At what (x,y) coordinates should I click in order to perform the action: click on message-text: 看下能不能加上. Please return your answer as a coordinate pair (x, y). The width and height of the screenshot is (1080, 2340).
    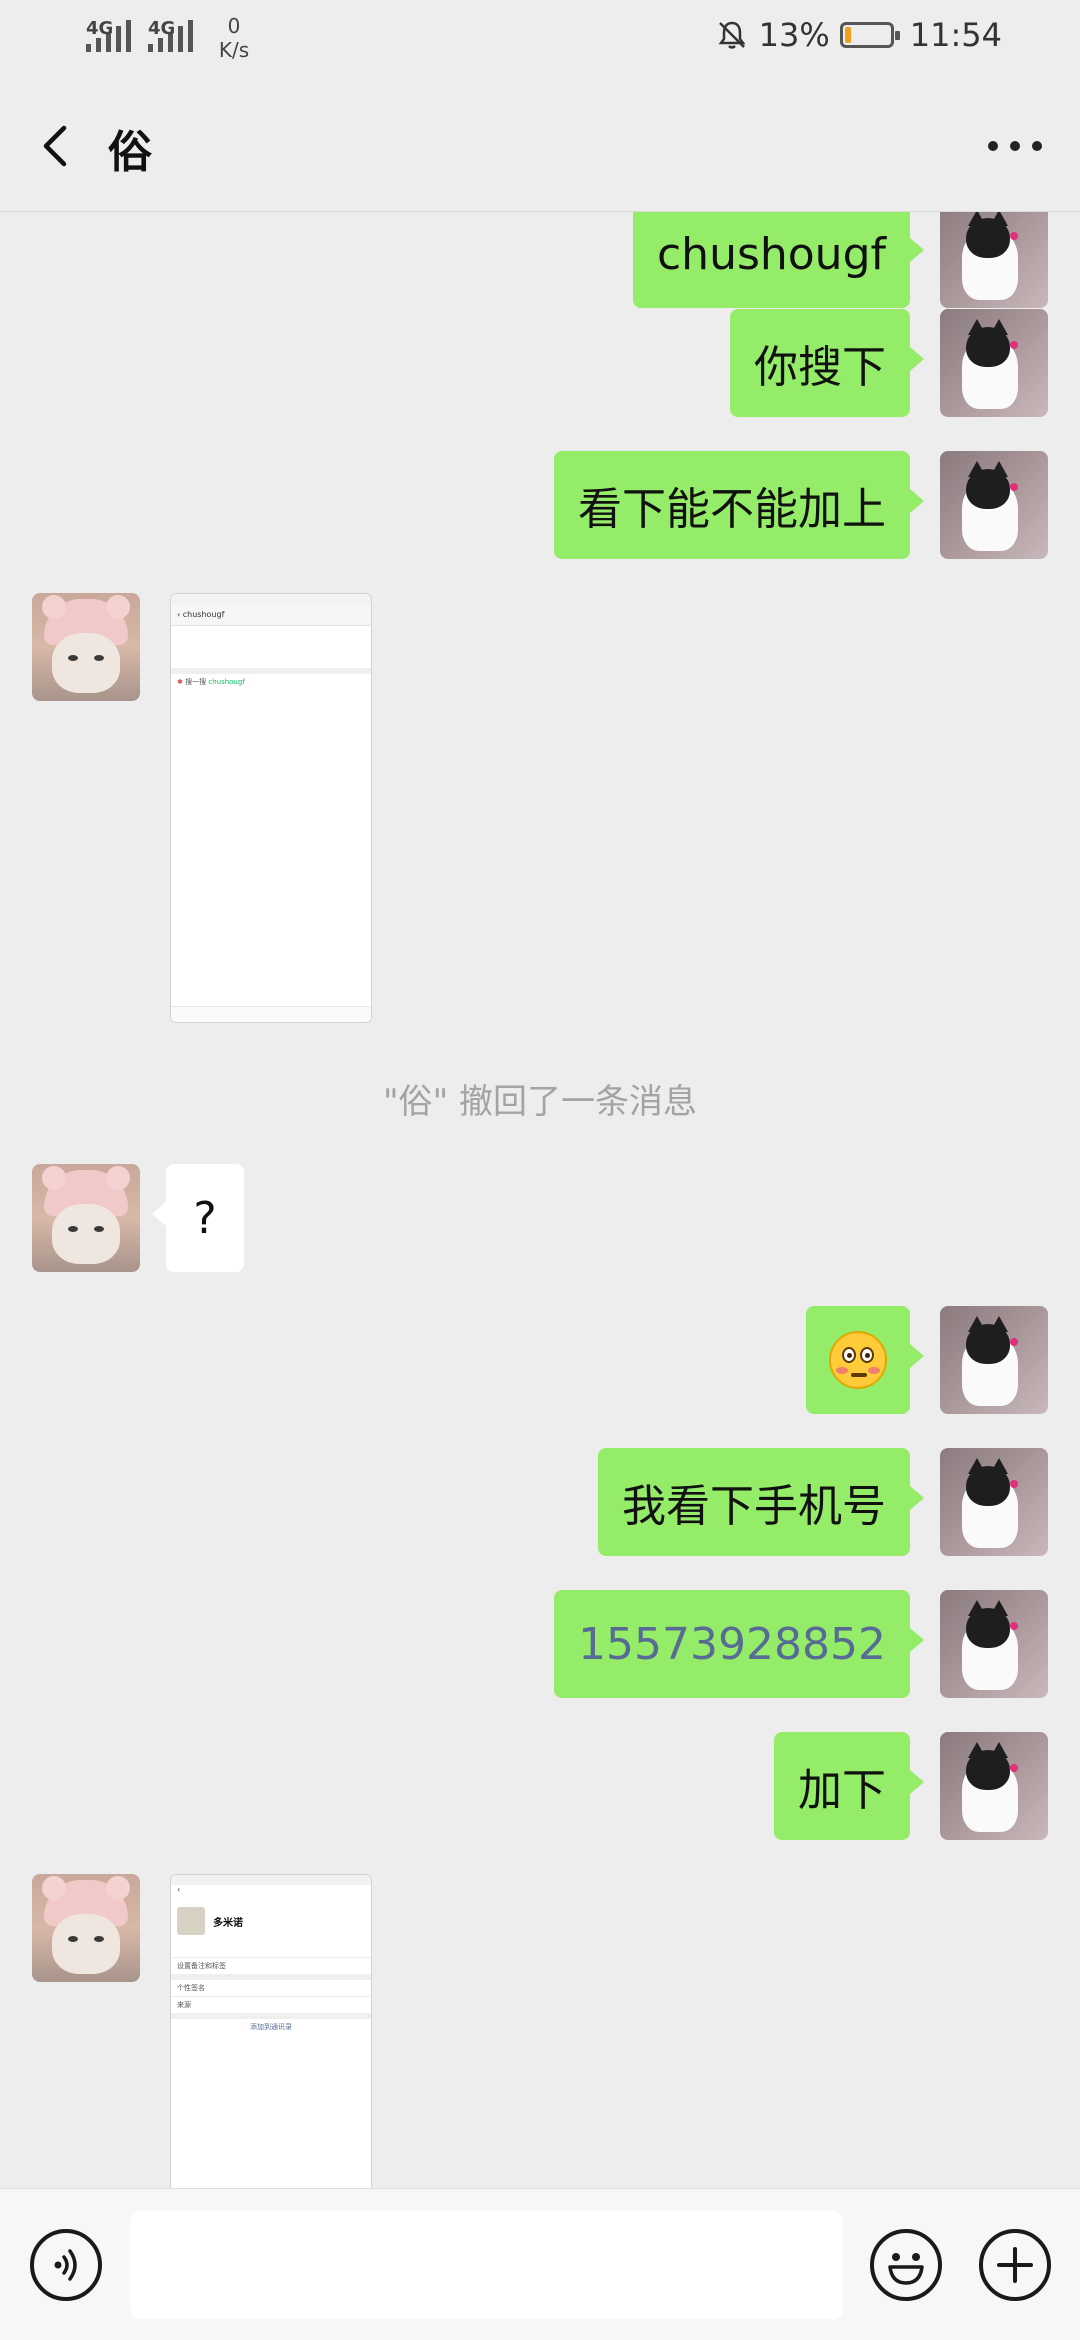
    Looking at the image, I should click on (732, 509).